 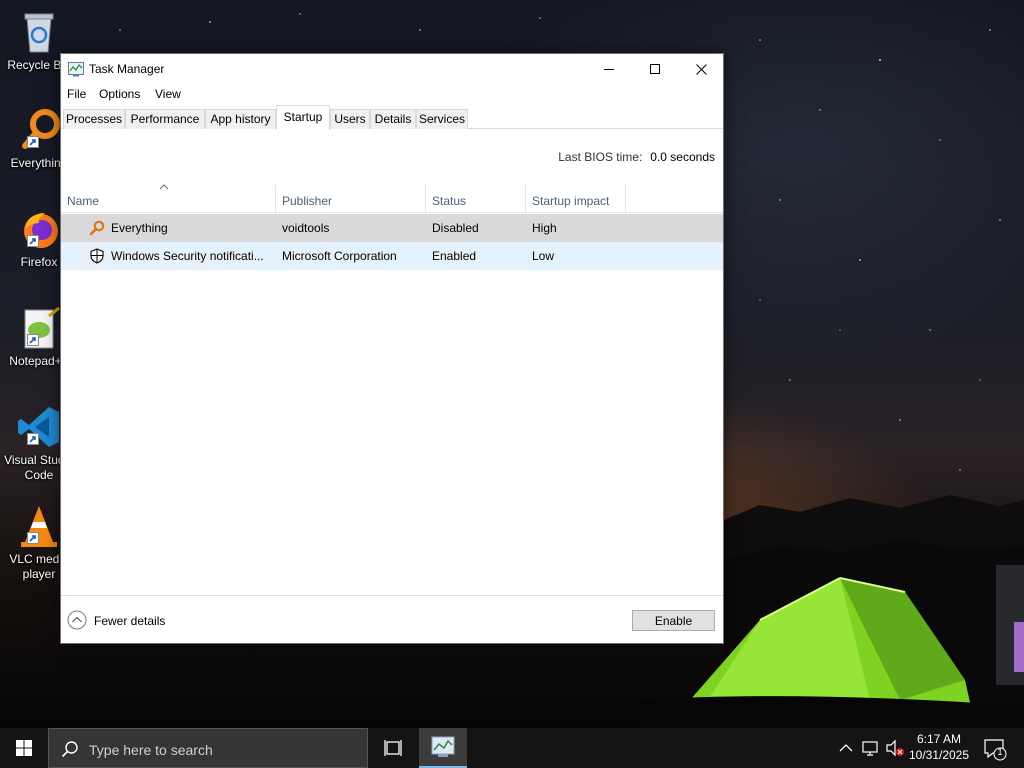 What do you see at coordinates (119, 94) in the screenshot?
I see `menu-options: Options` at bounding box center [119, 94].